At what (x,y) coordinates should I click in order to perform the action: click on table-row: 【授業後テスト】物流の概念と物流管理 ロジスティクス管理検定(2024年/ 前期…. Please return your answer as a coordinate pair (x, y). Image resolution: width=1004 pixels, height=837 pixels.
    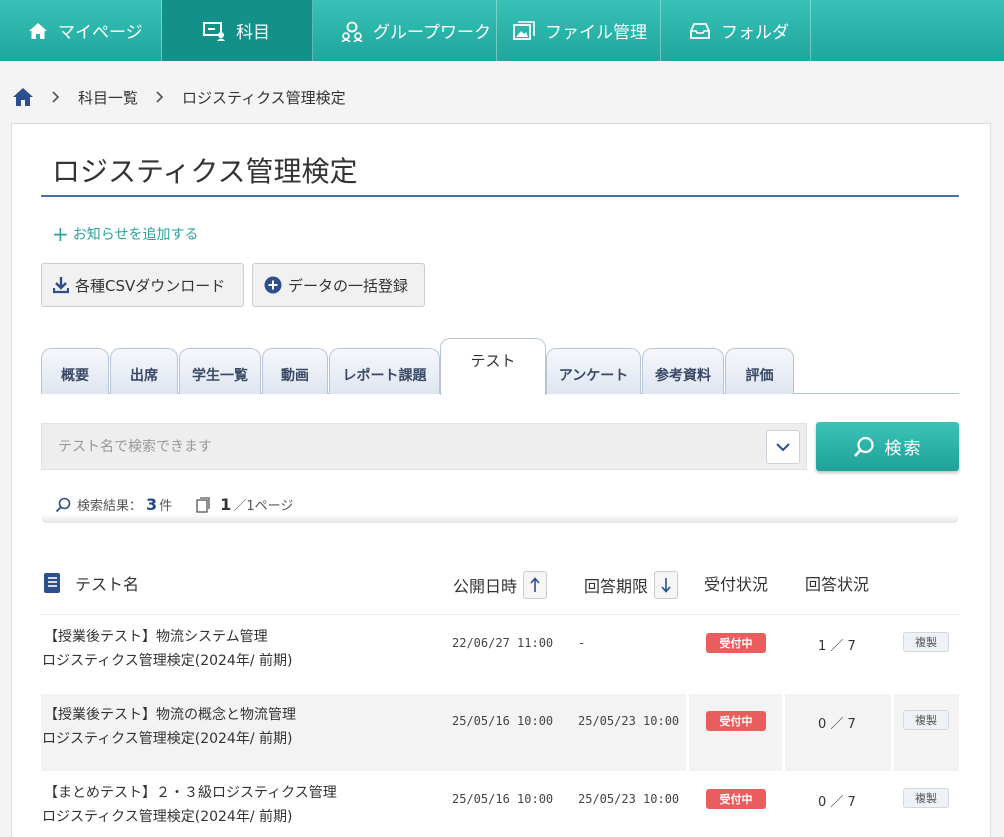
    Looking at the image, I should click on (500, 732).